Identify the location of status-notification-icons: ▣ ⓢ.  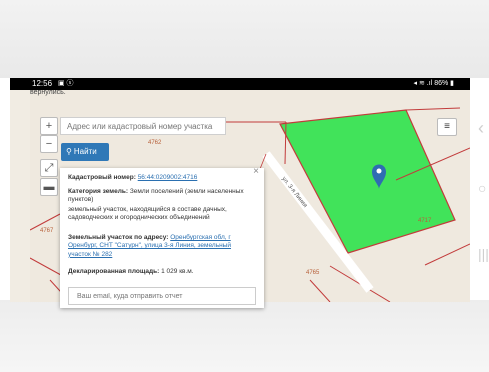
(66, 83).